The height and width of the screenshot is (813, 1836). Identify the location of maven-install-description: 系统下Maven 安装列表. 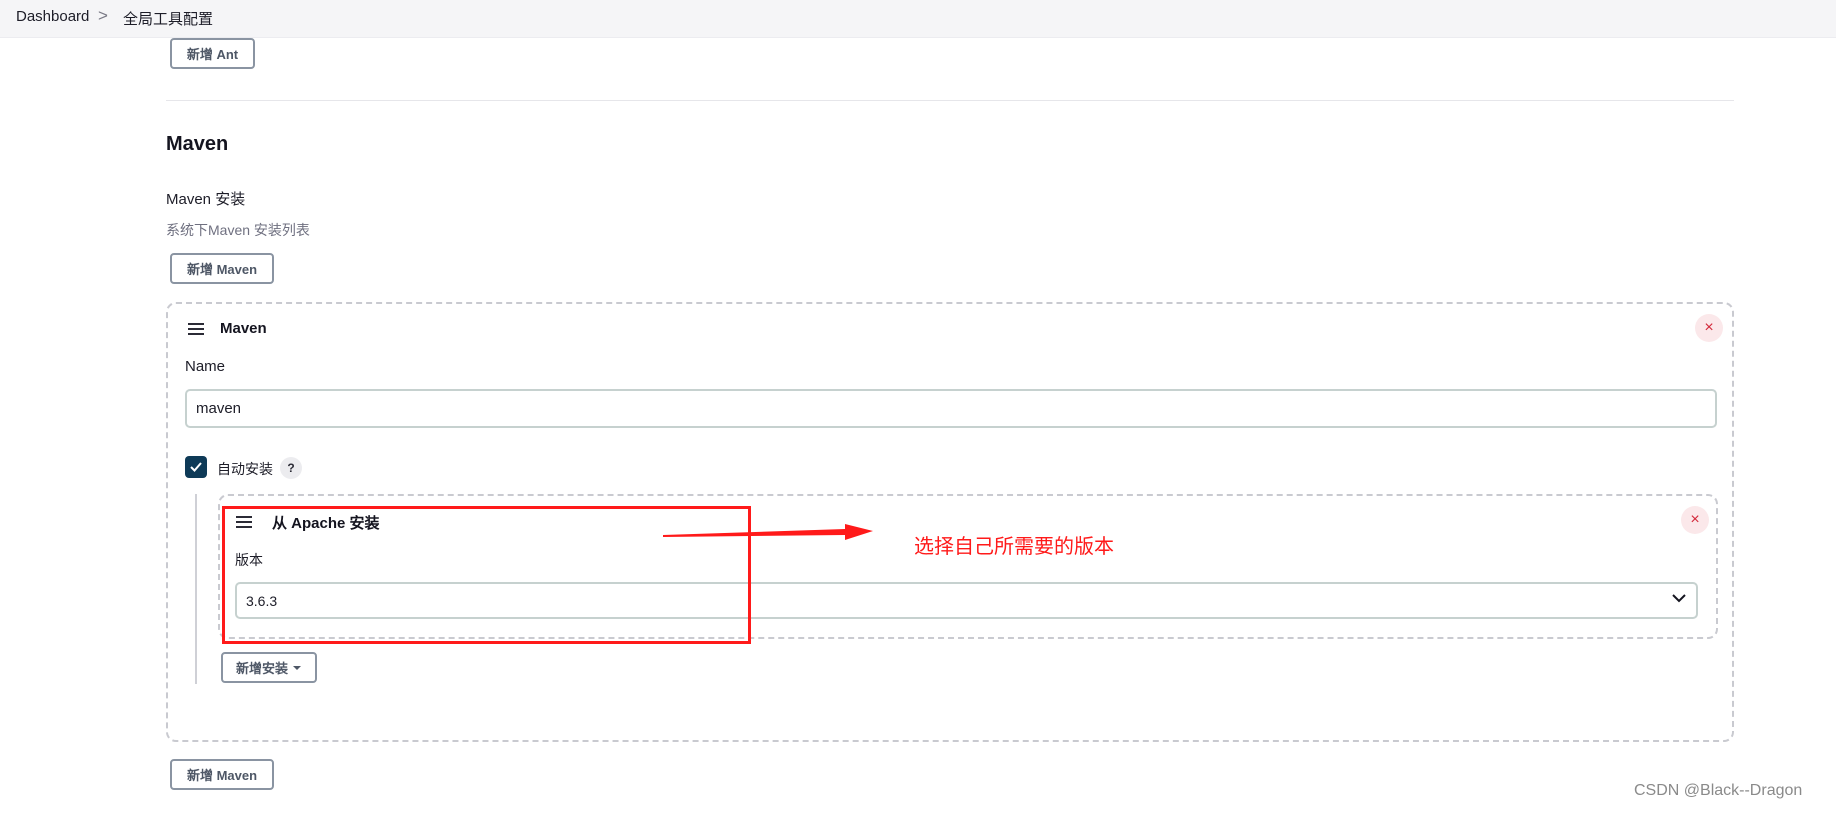
(238, 230).